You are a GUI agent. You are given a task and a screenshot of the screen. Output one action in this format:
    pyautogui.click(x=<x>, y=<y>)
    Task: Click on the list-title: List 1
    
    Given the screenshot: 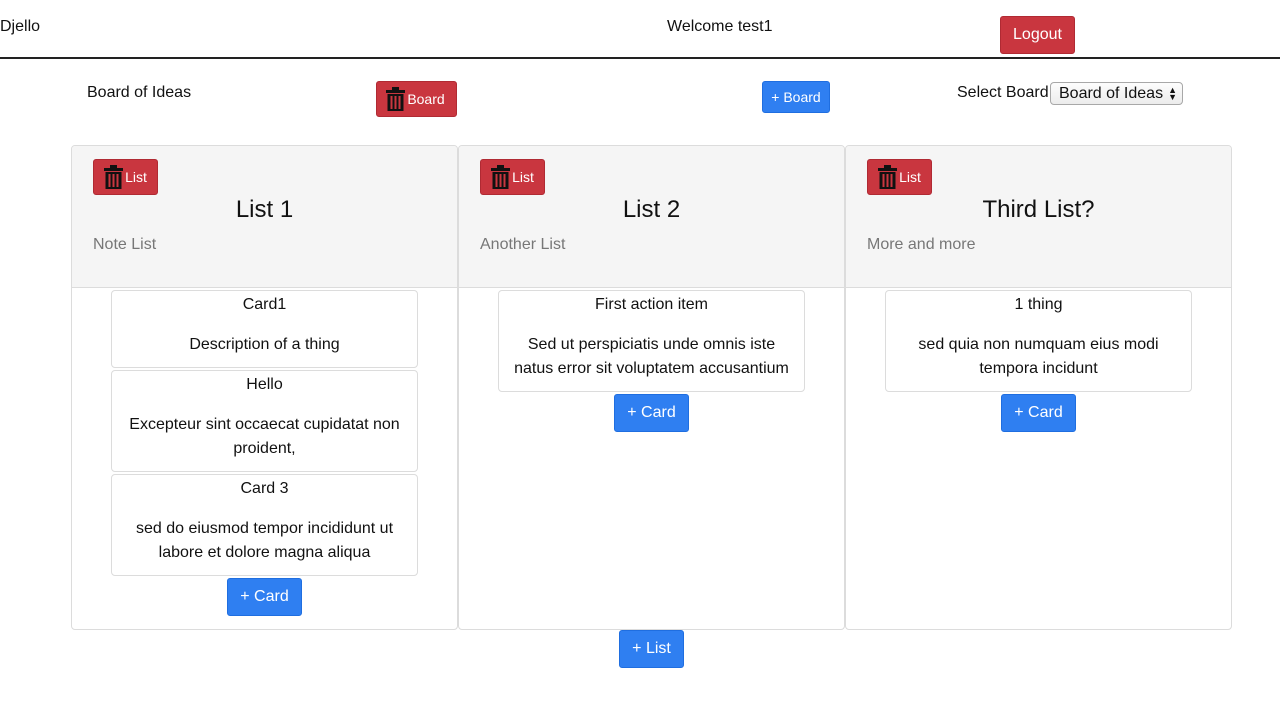 What is the action you would take?
    pyautogui.click(x=264, y=209)
    